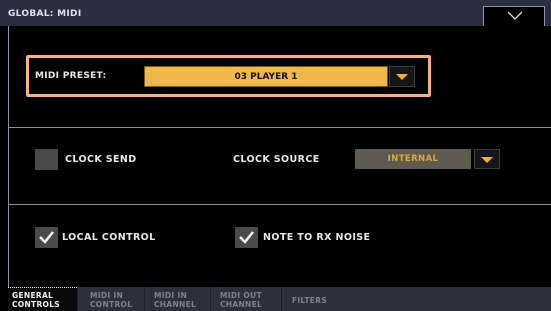 The image size is (551, 311). Describe the element at coordinates (266, 76) in the screenshot. I see `midi-preset-field: 03 PLAYER 1` at that location.